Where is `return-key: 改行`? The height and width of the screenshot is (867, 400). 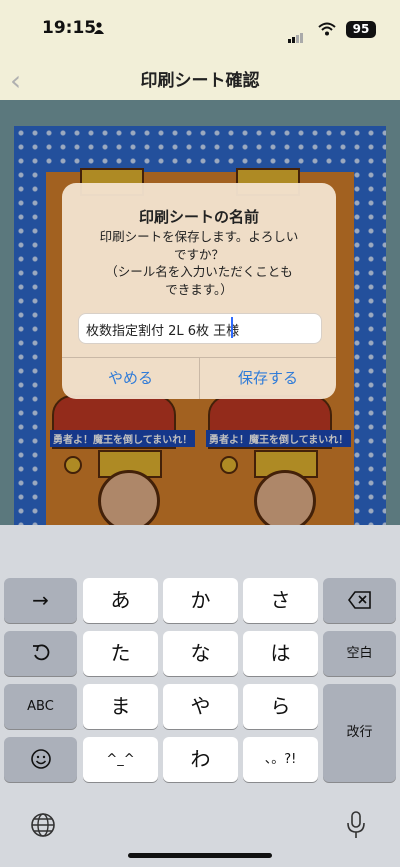
return-key: 改行 is located at coordinates (359, 733).